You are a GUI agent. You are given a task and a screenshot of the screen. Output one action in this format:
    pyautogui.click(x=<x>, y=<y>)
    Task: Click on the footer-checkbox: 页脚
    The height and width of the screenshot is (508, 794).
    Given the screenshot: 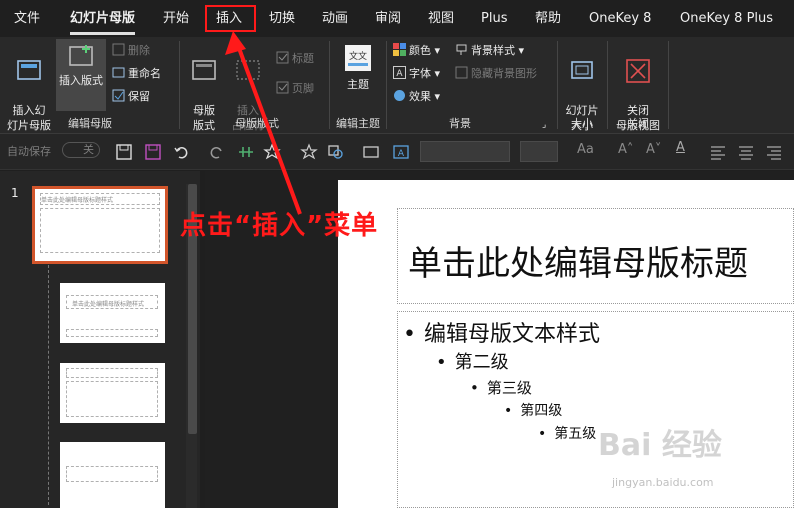 What is the action you would take?
    pyautogui.click(x=295, y=89)
    